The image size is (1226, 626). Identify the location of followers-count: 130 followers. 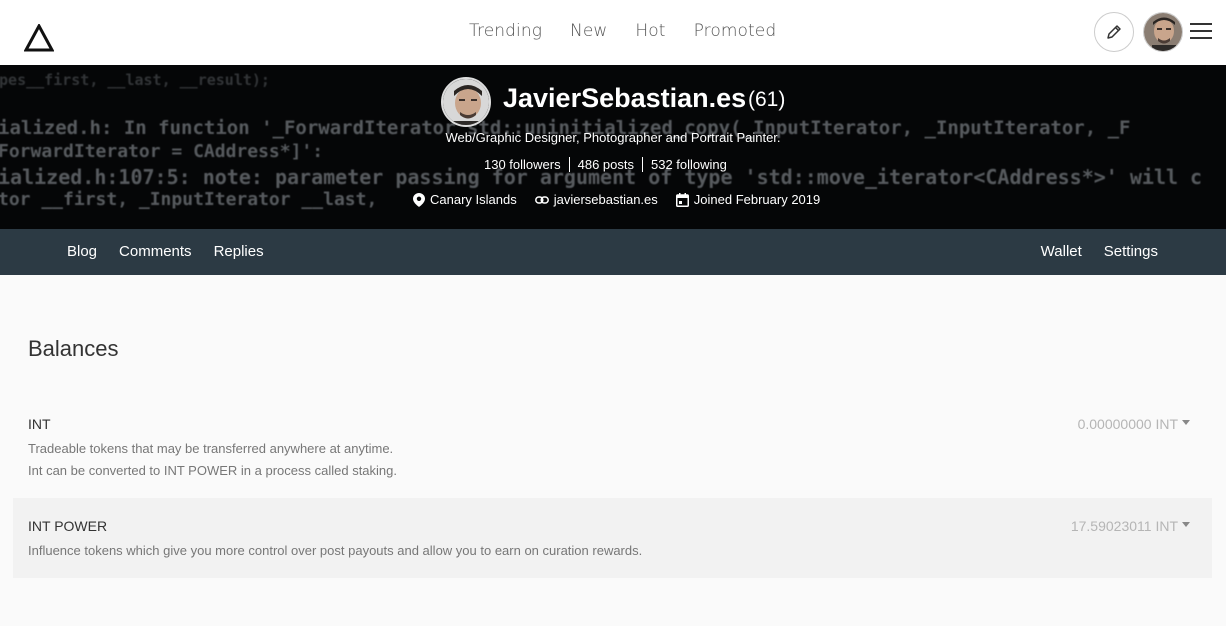
(522, 164).